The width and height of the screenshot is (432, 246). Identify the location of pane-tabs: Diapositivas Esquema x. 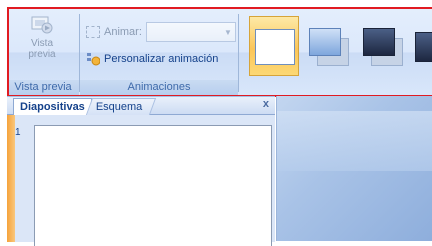
(141, 106).